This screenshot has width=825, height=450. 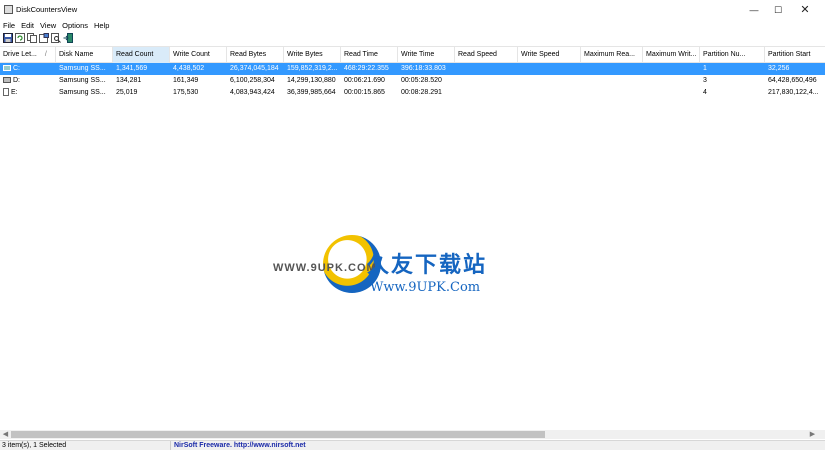 I want to click on exit-button, so click(x=68, y=38).